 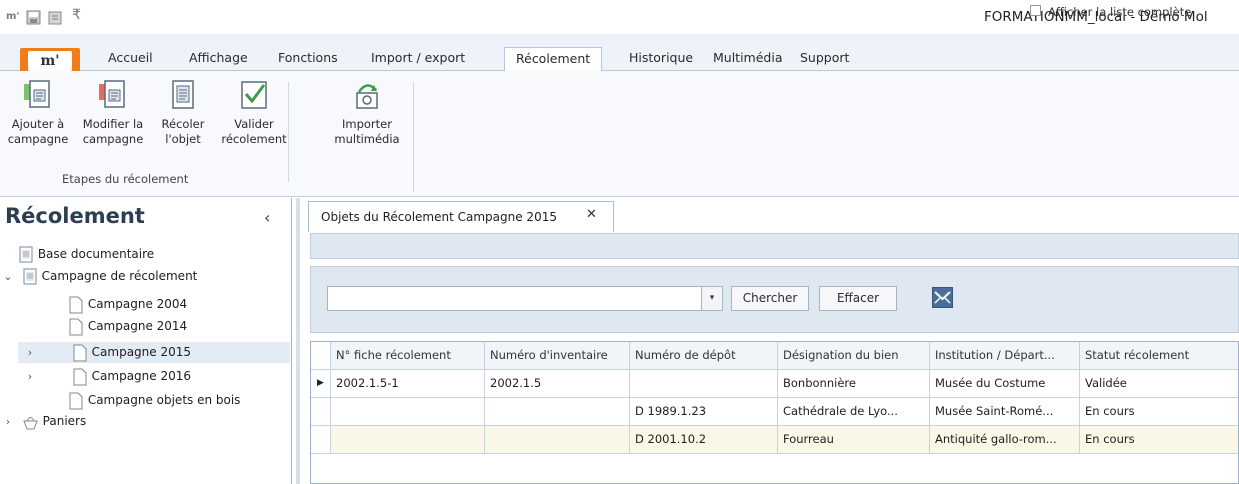 I want to click on tab-historique: Historique, so click(x=661, y=57).